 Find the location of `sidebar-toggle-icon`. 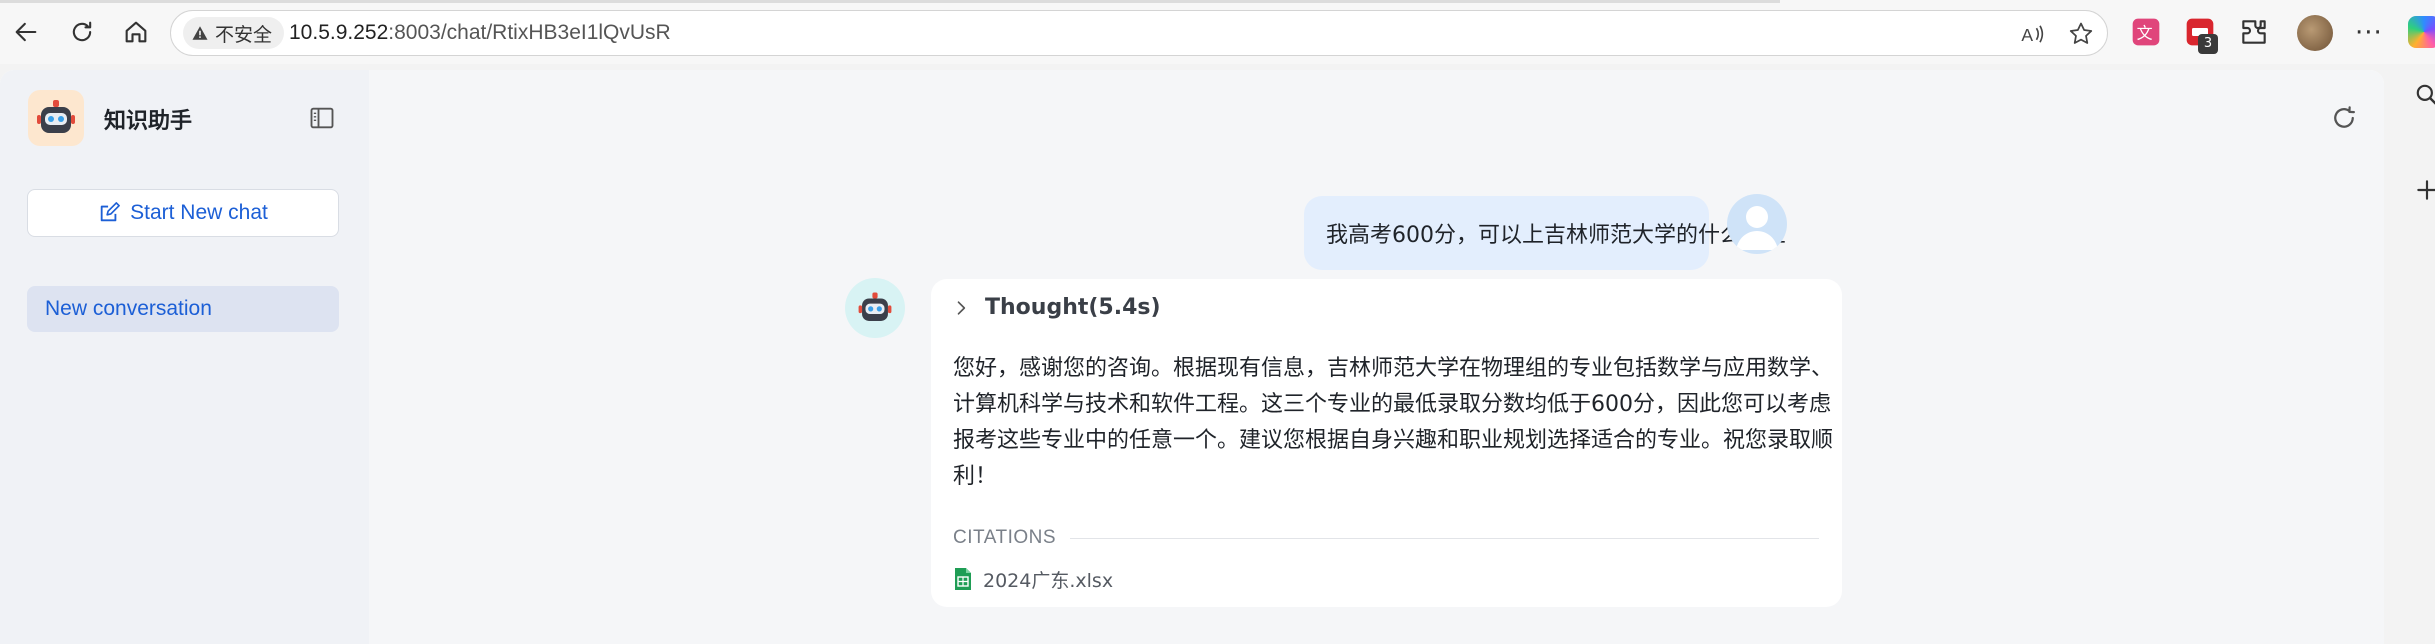

sidebar-toggle-icon is located at coordinates (322, 118).